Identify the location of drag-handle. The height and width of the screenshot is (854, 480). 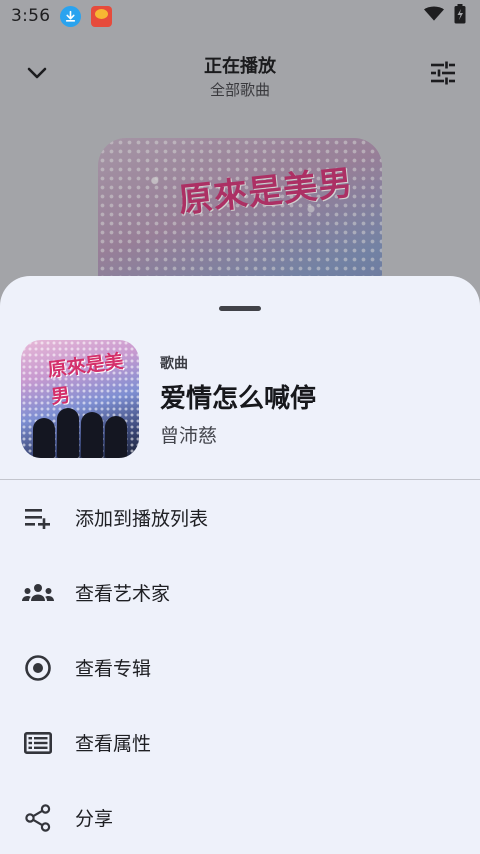
(240, 308).